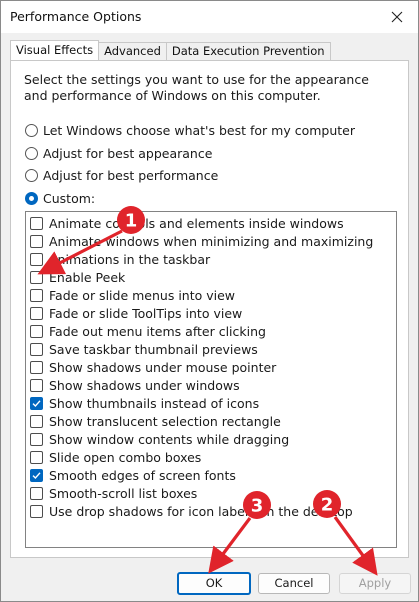  Describe the element at coordinates (146, 313) in the screenshot. I see `list-item-label: Fade or slide ToolTips into view` at that location.